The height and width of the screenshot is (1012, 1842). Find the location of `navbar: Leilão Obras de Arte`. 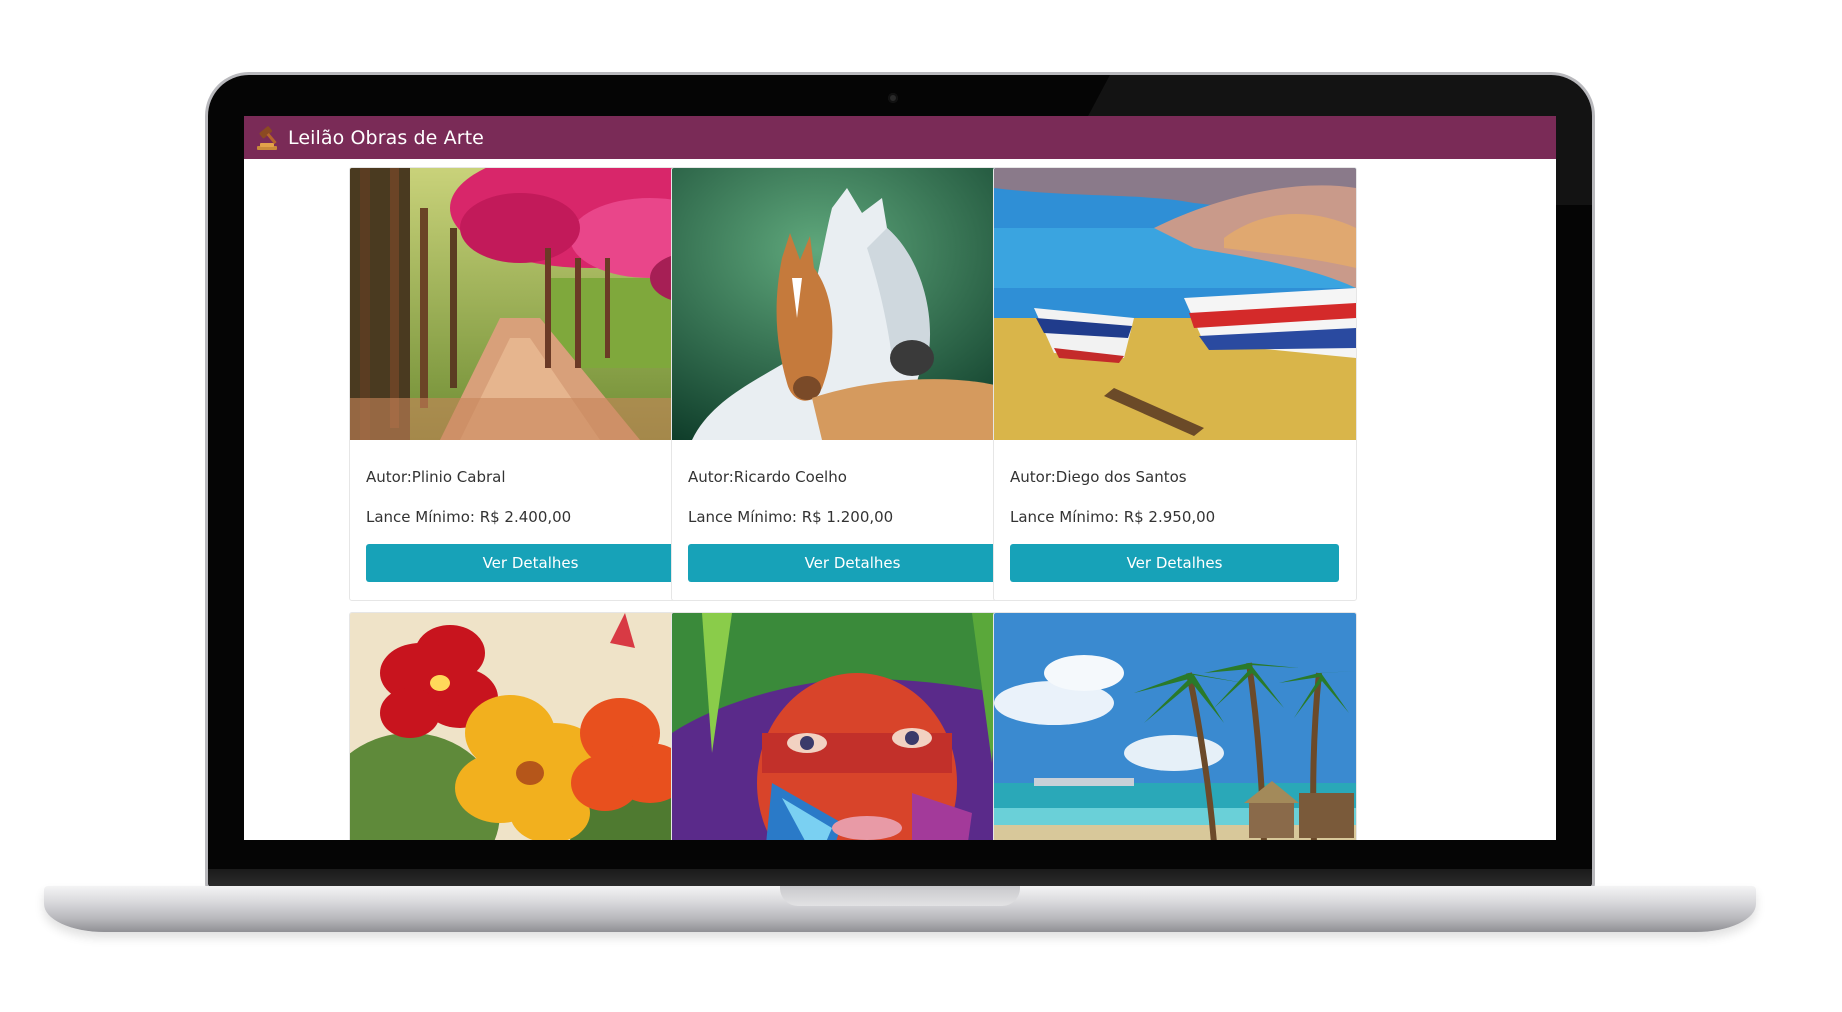

navbar: Leilão Obras de Arte is located at coordinates (900, 137).